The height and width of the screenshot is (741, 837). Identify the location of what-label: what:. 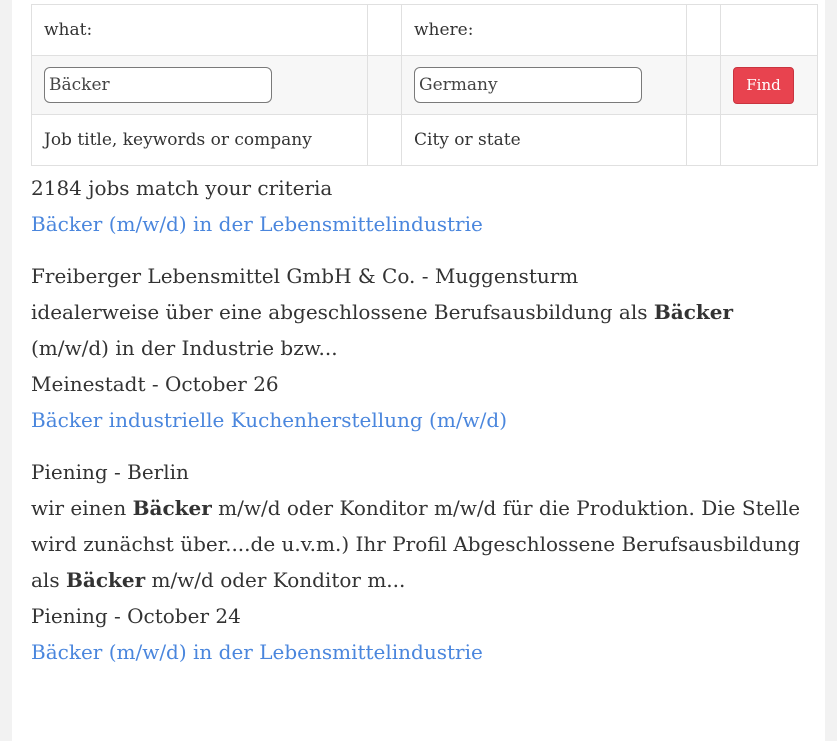
(199, 30).